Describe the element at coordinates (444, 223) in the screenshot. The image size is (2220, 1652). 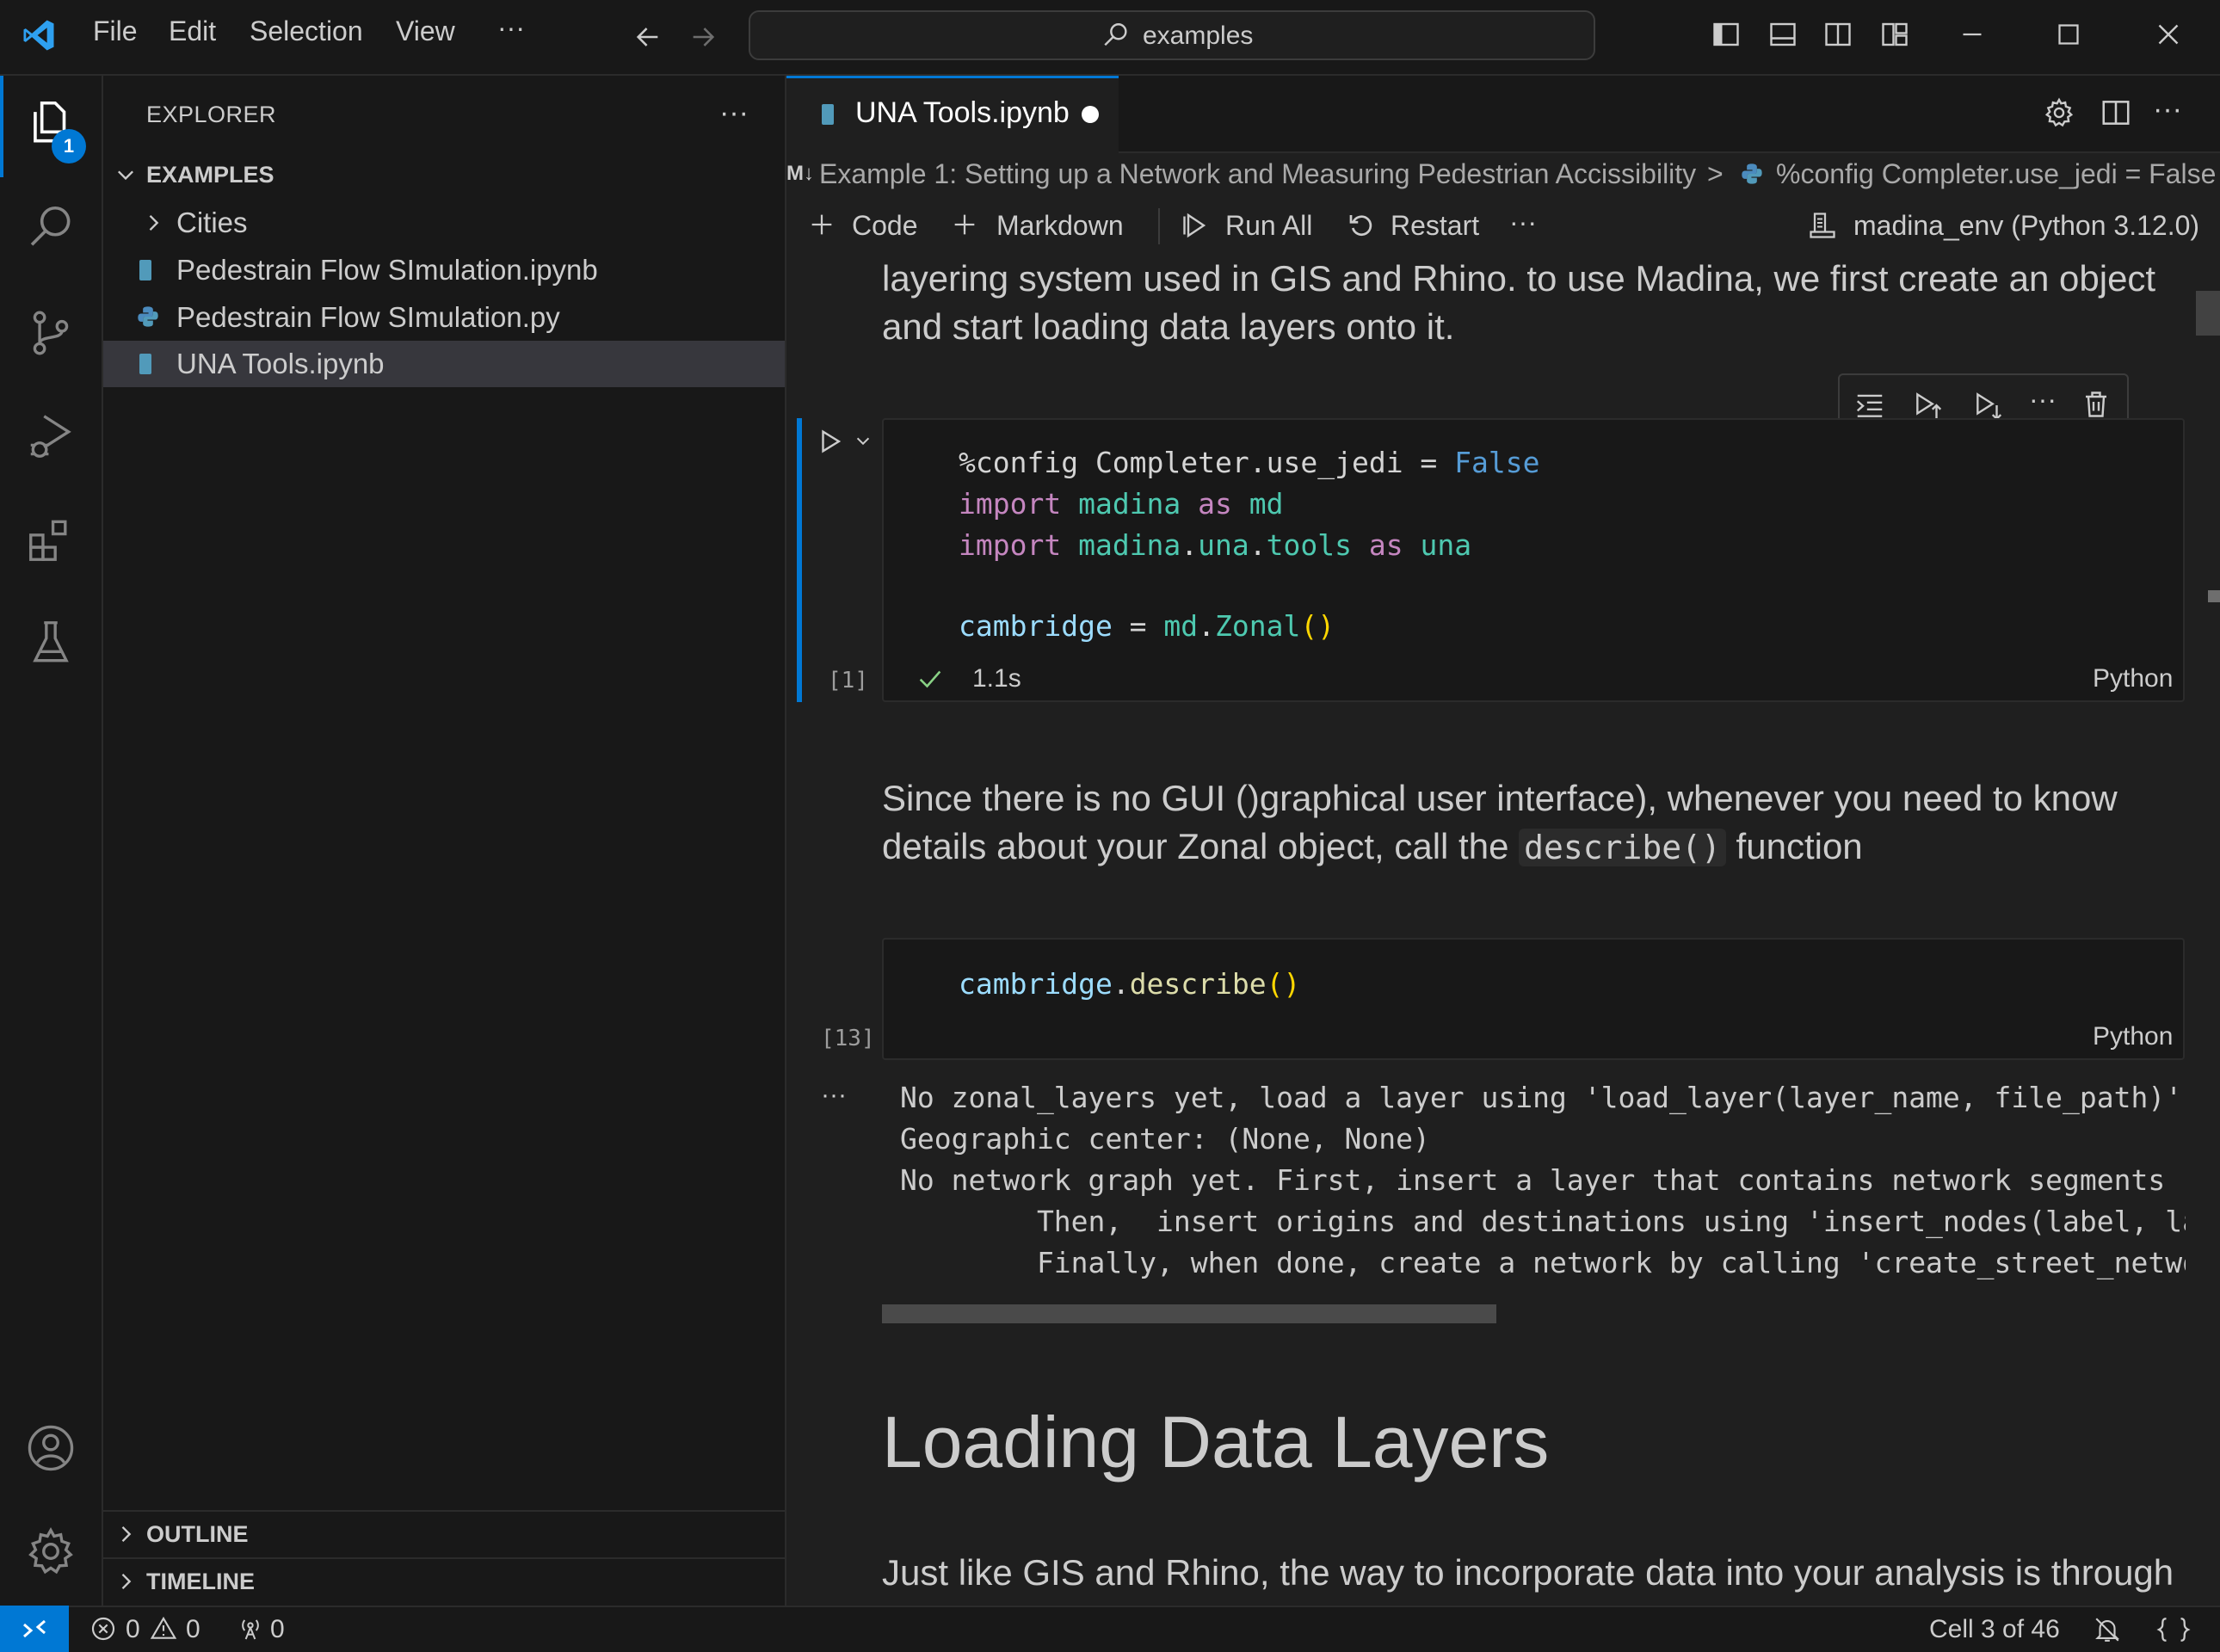
I see `tree-item-cities: Cities` at that location.